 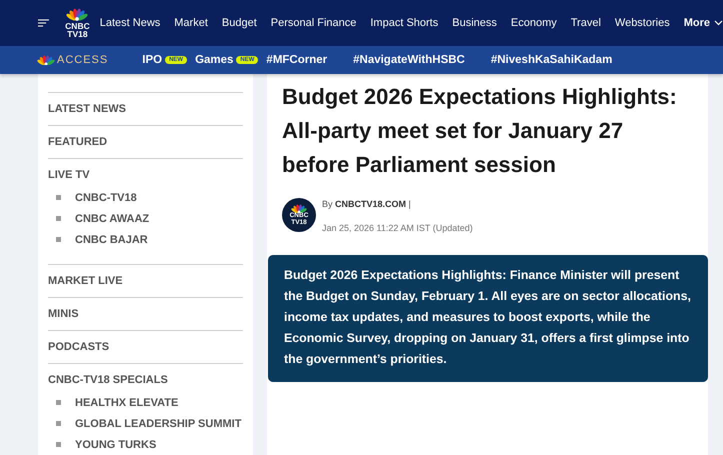 I want to click on sidebar-subitem: CNBC BAJAR, so click(x=111, y=240).